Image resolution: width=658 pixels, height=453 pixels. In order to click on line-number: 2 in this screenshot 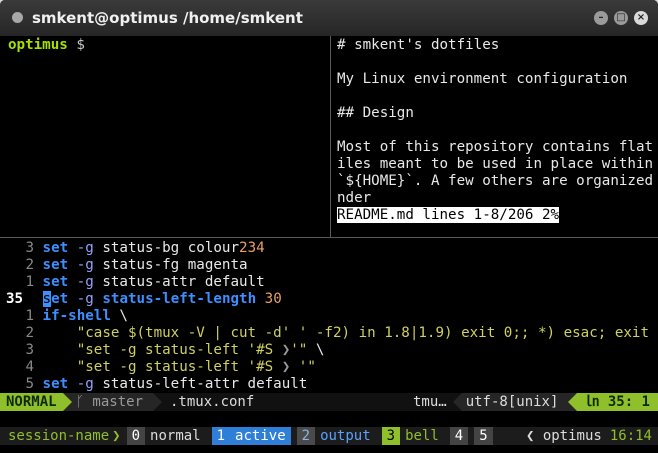, I will do `click(29, 265)`.